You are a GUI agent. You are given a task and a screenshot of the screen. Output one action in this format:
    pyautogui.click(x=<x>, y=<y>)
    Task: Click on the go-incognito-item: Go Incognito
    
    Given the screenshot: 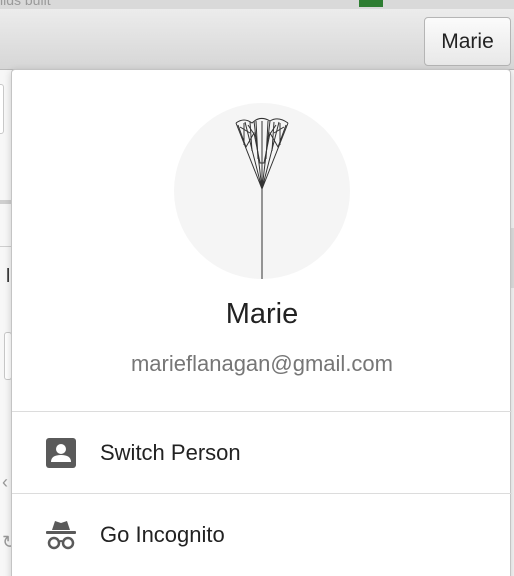 What is the action you would take?
    pyautogui.click(x=262, y=535)
    